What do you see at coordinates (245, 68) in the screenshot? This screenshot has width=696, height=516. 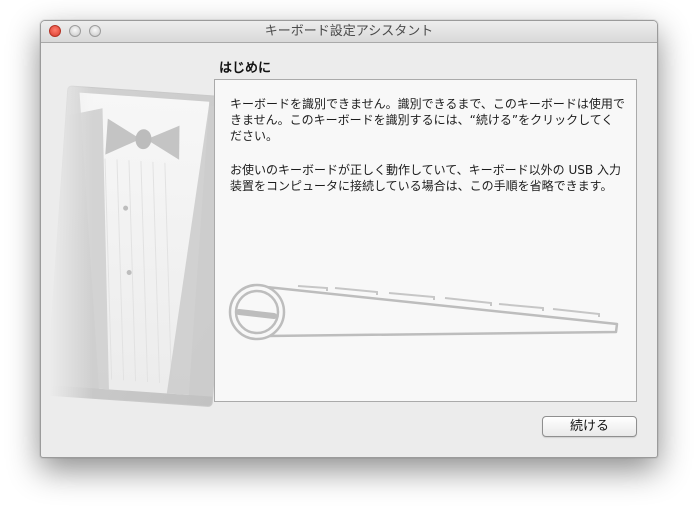 I see `page-heading: はじめに` at bounding box center [245, 68].